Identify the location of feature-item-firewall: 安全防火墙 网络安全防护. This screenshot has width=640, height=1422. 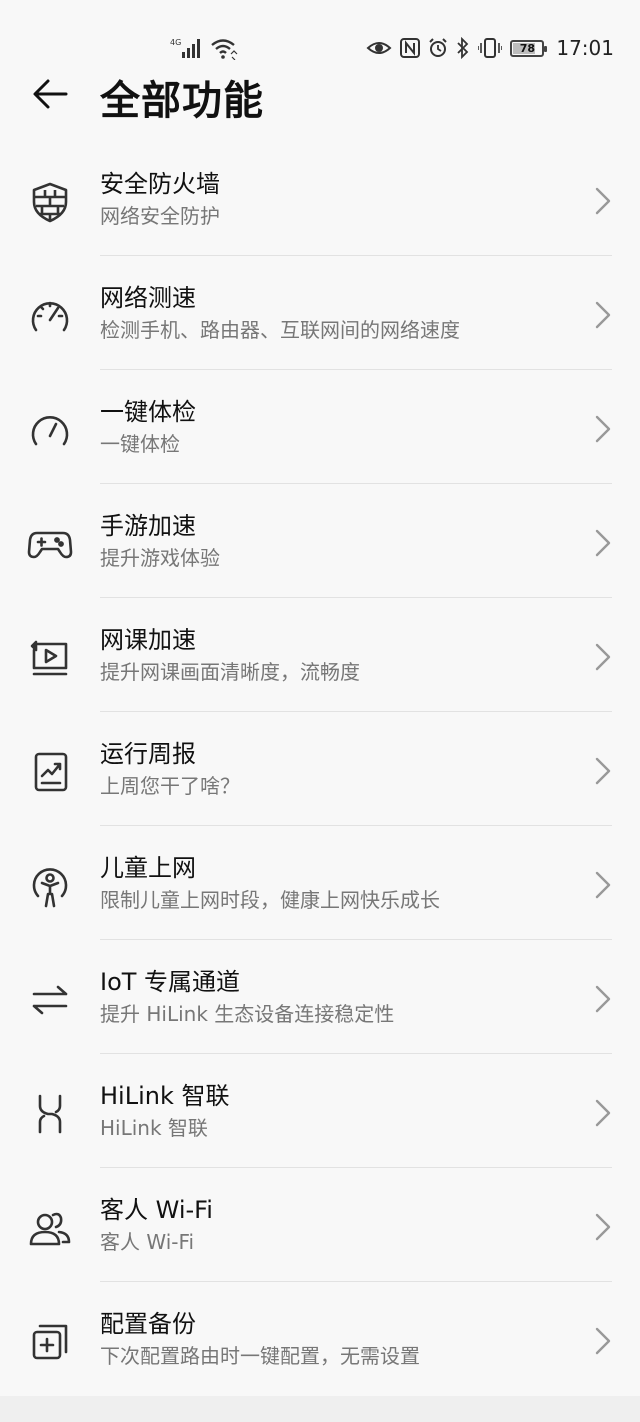
(320, 199).